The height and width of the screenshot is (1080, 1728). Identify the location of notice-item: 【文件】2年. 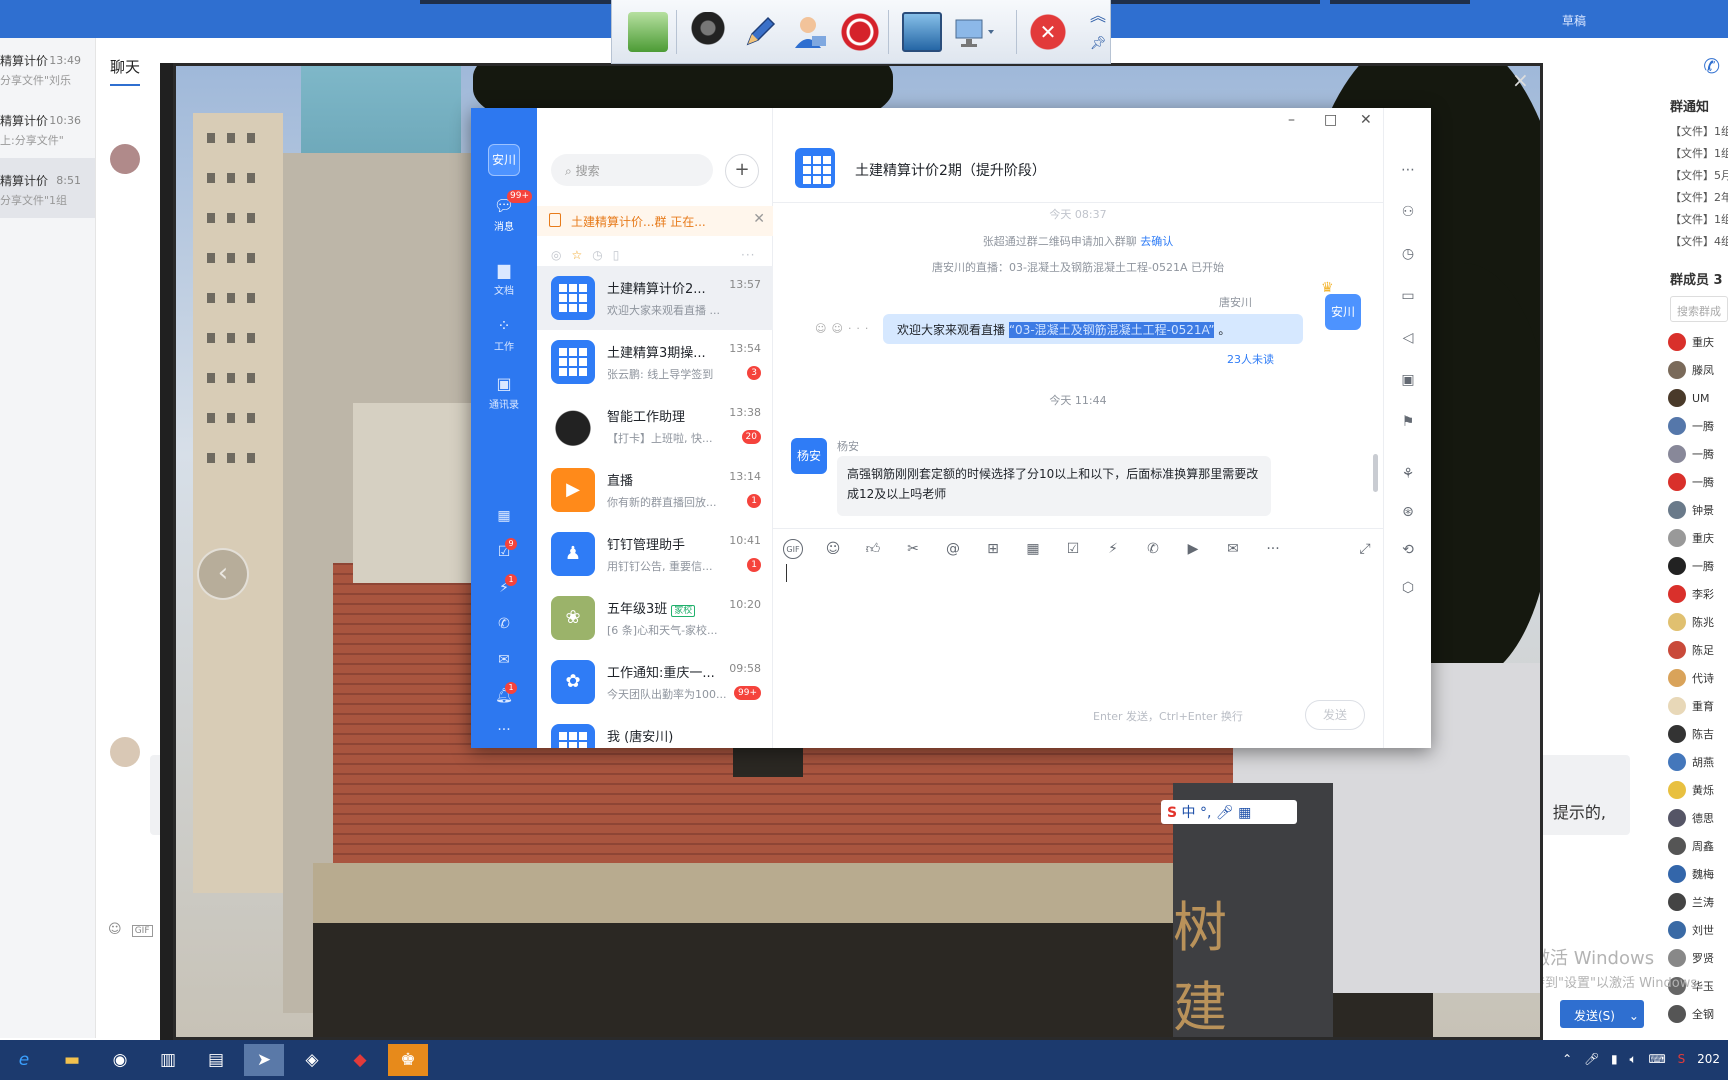
(1699, 200).